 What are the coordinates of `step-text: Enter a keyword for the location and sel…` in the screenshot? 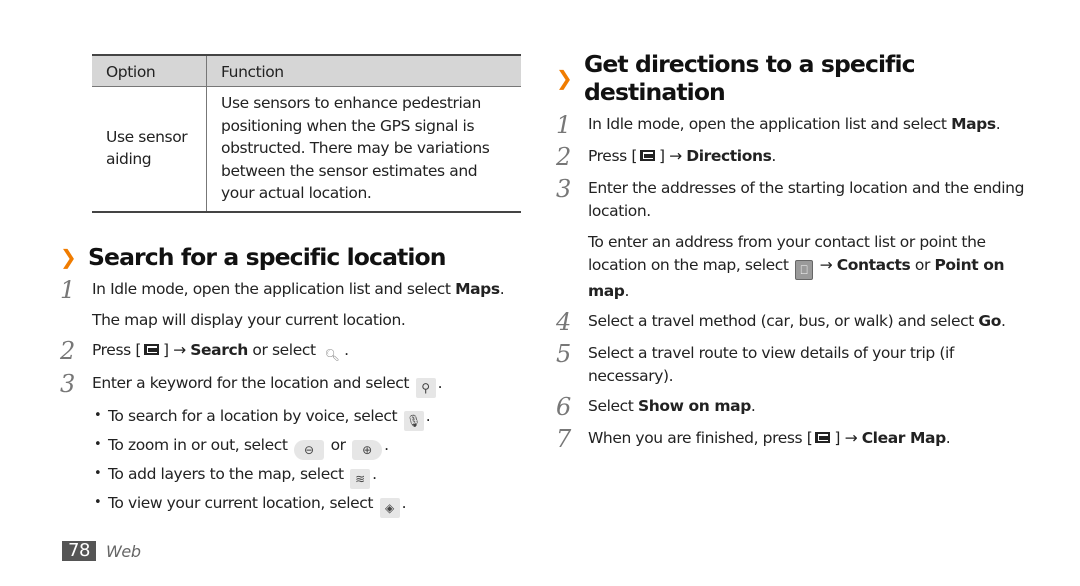 It's located at (253, 382).